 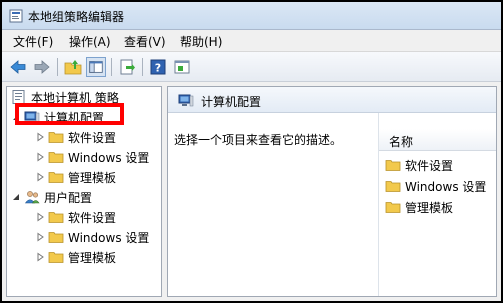 I want to click on tree-root: 本地计算机 策略, so click(x=65, y=97).